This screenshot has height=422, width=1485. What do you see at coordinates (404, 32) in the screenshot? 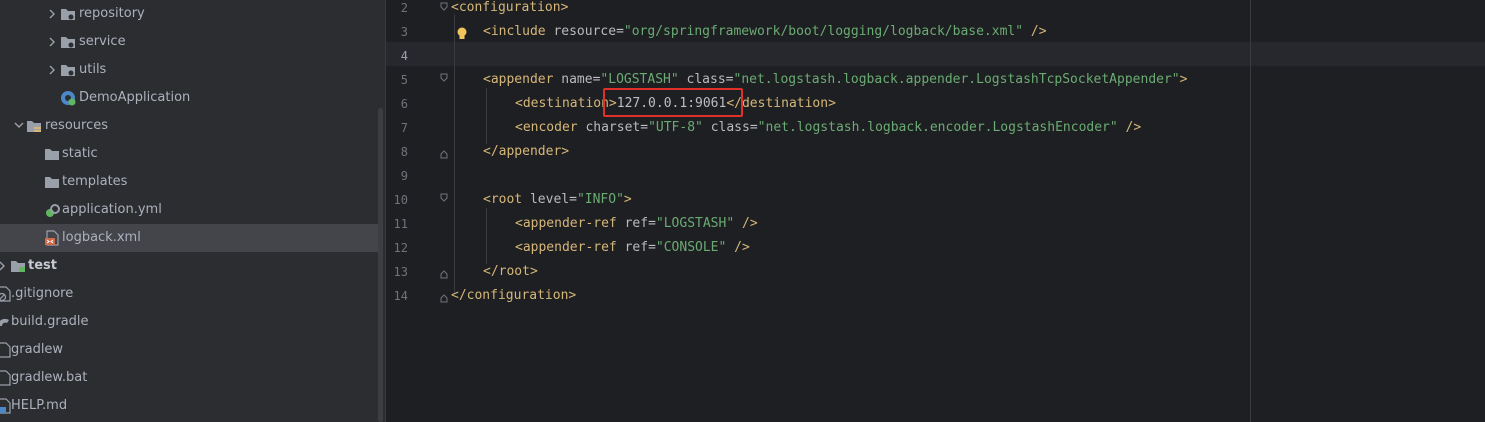
I see `line-number: 3` at bounding box center [404, 32].